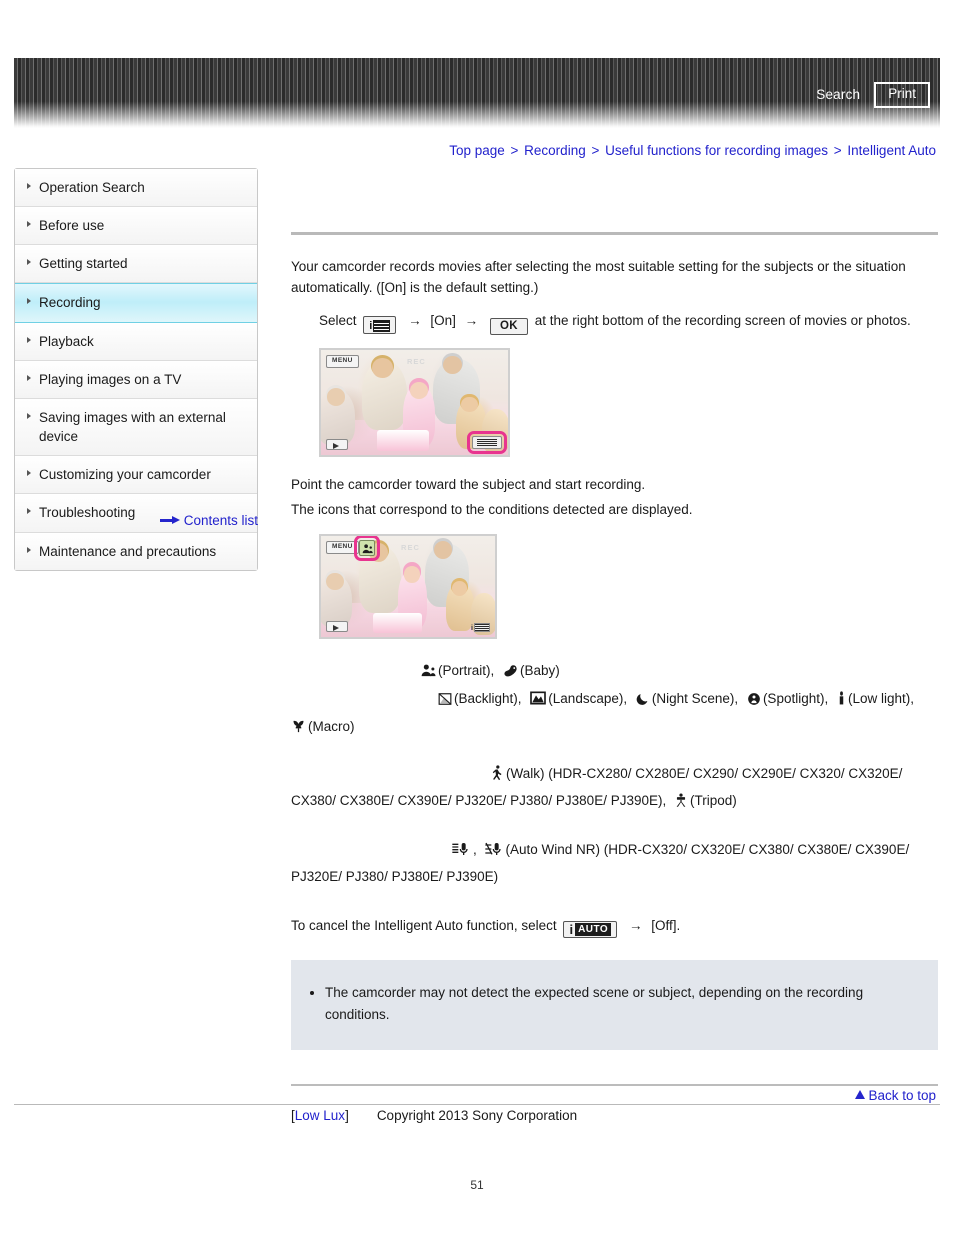  What do you see at coordinates (298, 726) in the screenshot?
I see `macro-flower-icon` at bounding box center [298, 726].